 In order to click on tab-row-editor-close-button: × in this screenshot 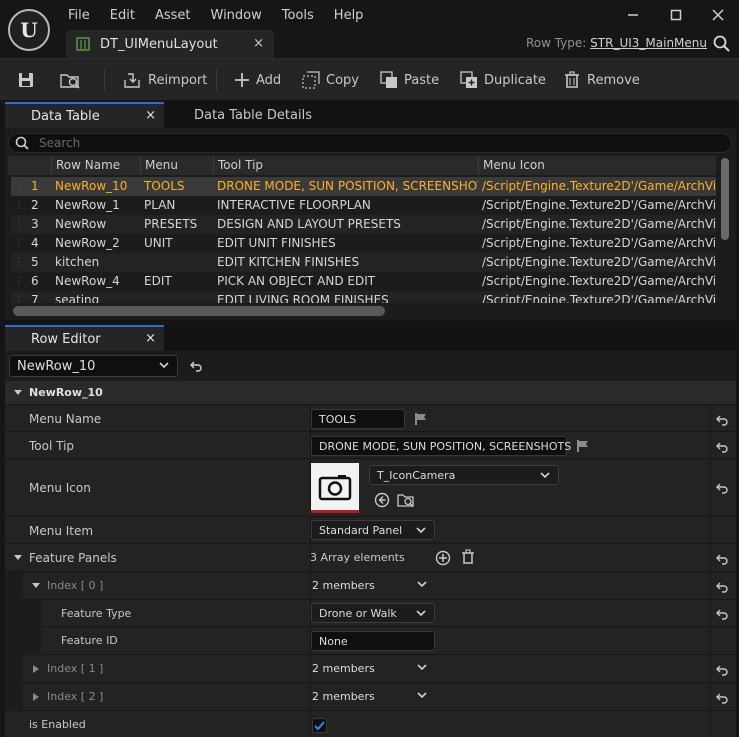, I will do `click(150, 338)`.